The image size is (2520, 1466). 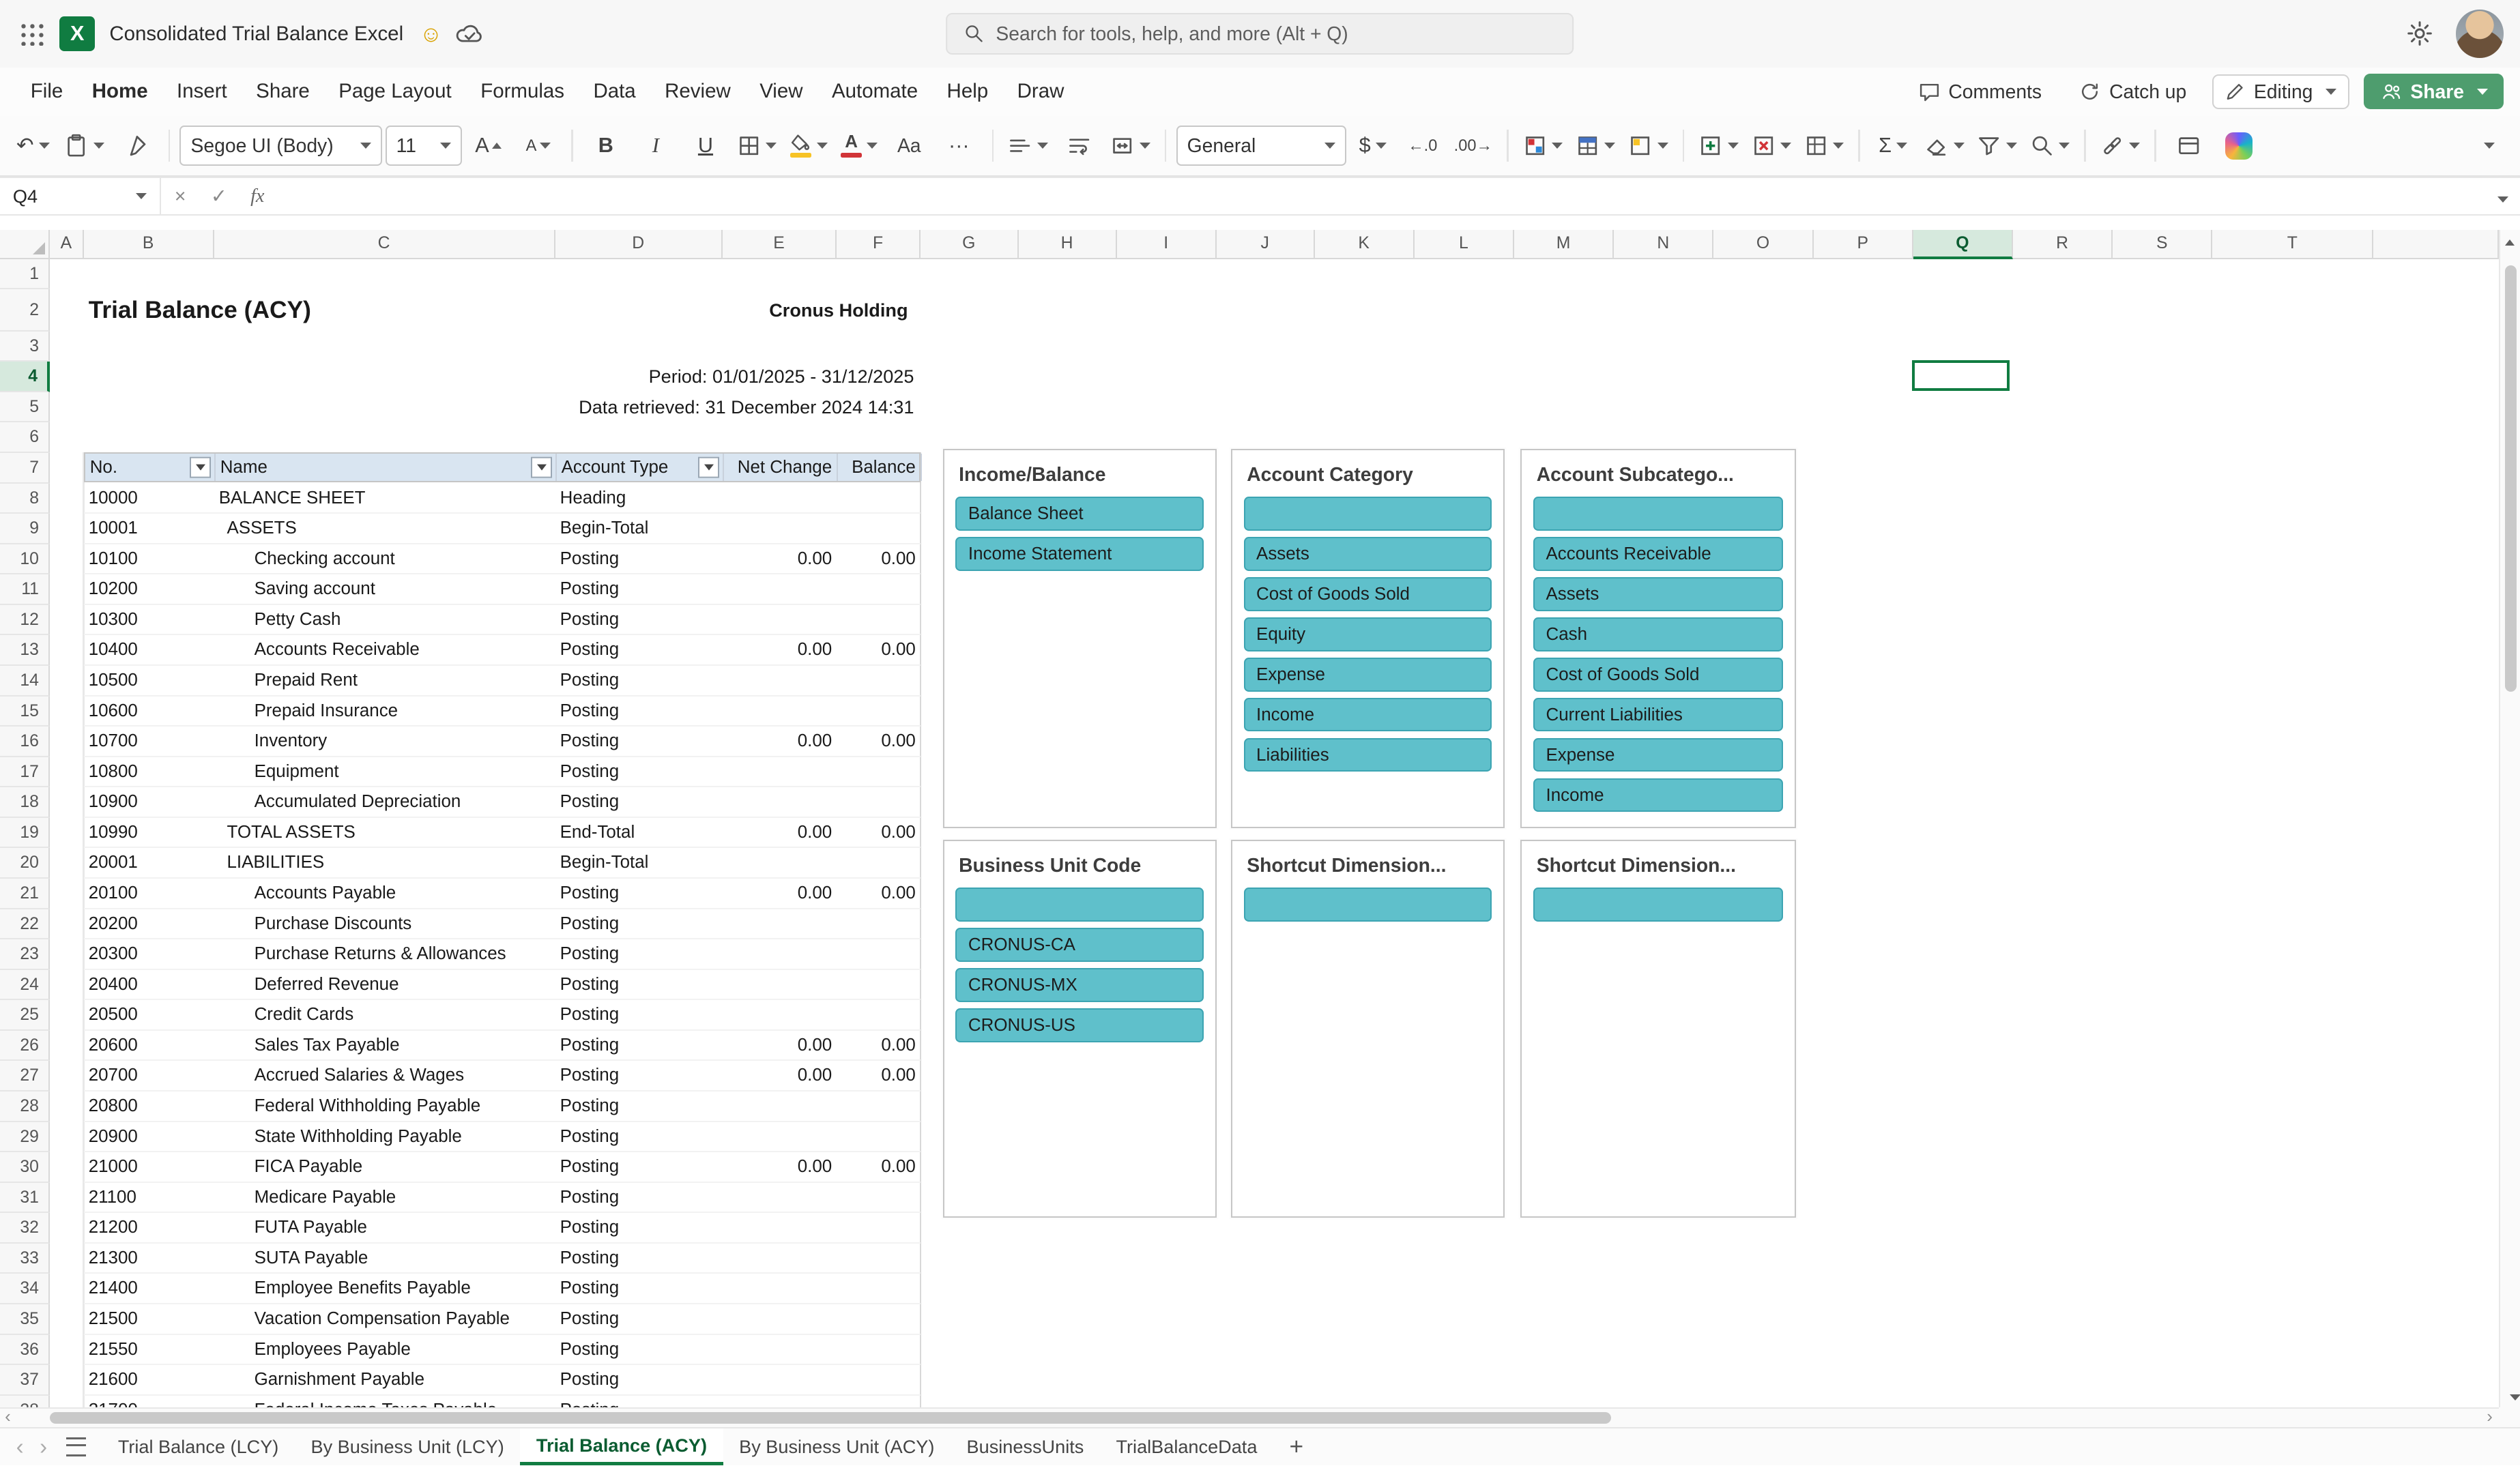 What do you see at coordinates (149, 954) in the screenshot?
I see `cell-no: 20300` at bounding box center [149, 954].